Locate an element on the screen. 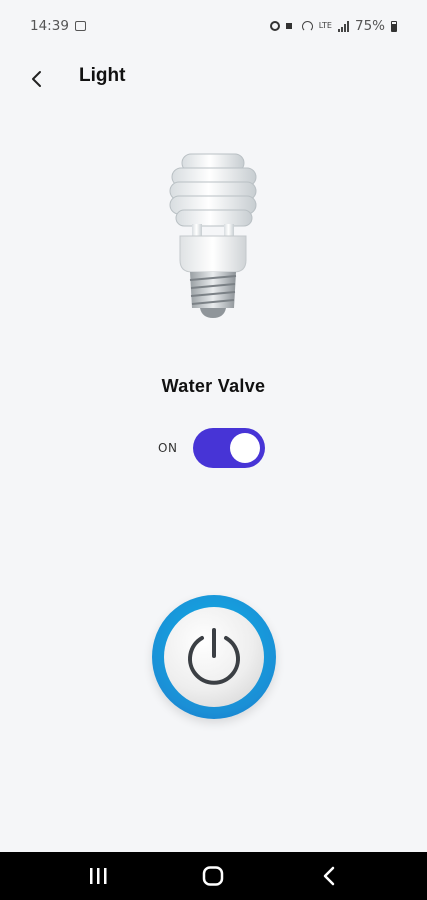 The width and height of the screenshot is (427, 900). light-bulb-image is located at coordinates (213, 235).